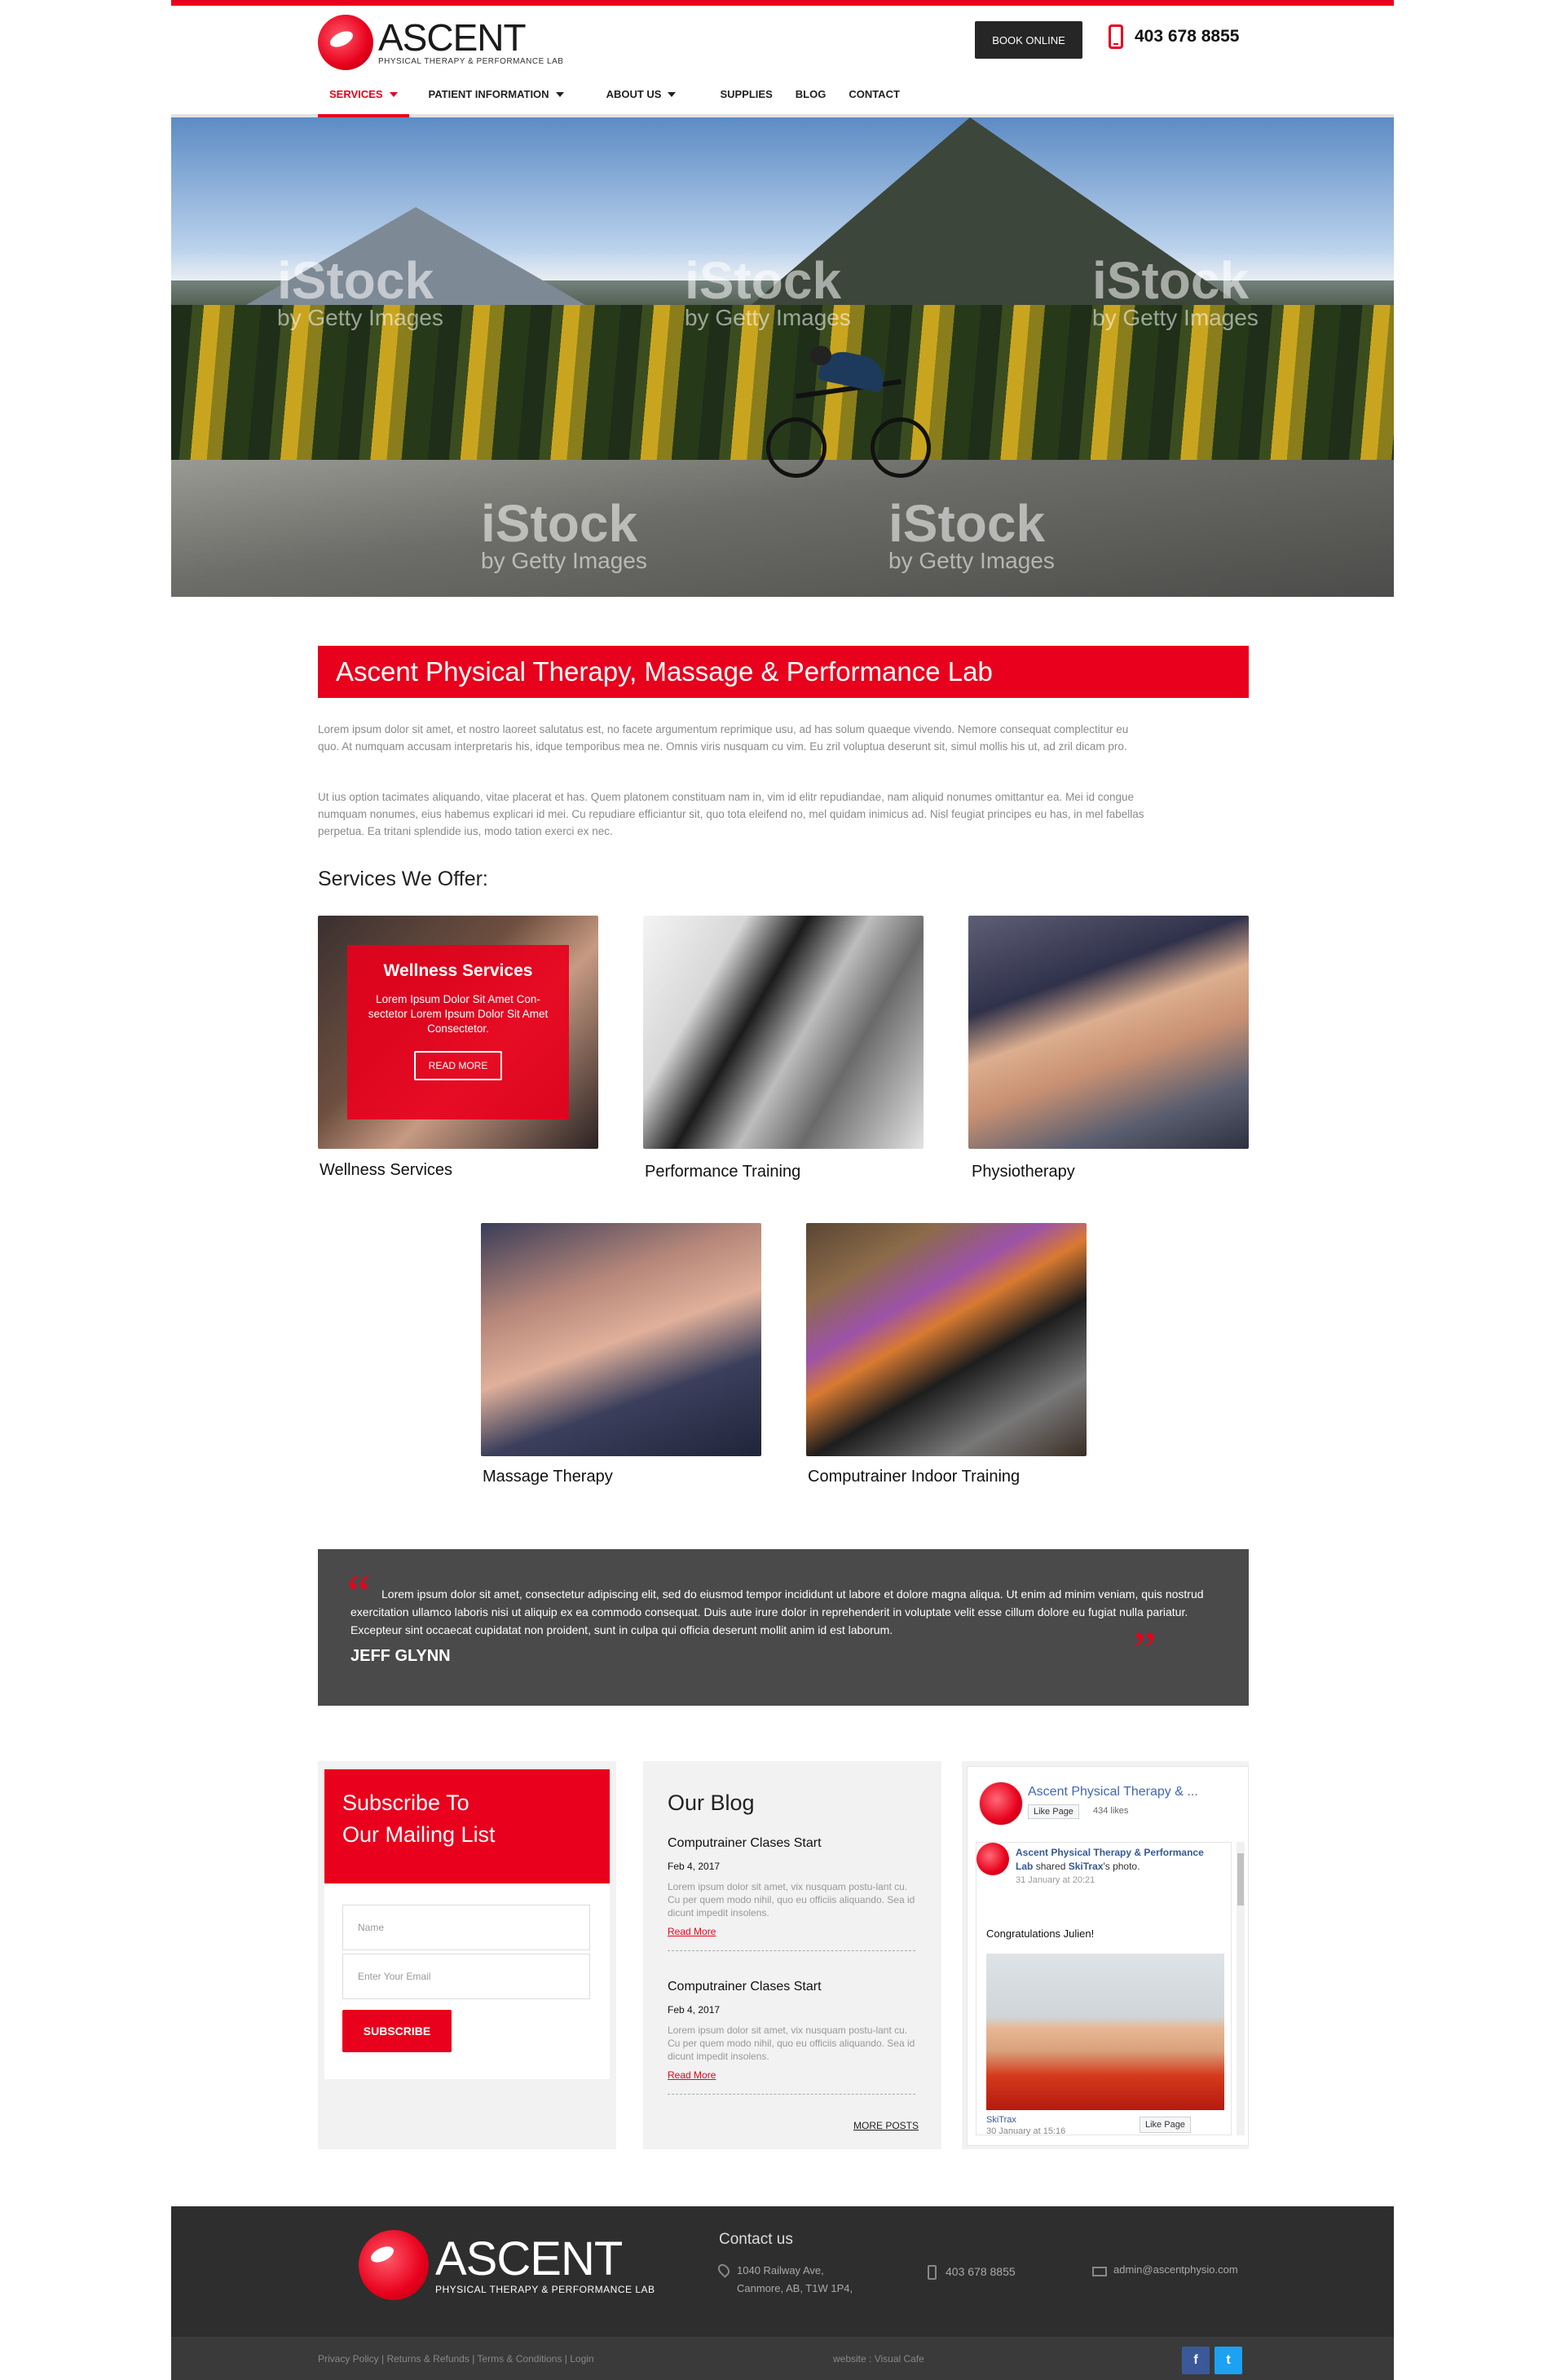 This screenshot has width=1565, height=2380. What do you see at coordinates (1053, 1812) in the screenshot?
I see `like-page-button: Like Page` at bounding box center [1053, 1812].